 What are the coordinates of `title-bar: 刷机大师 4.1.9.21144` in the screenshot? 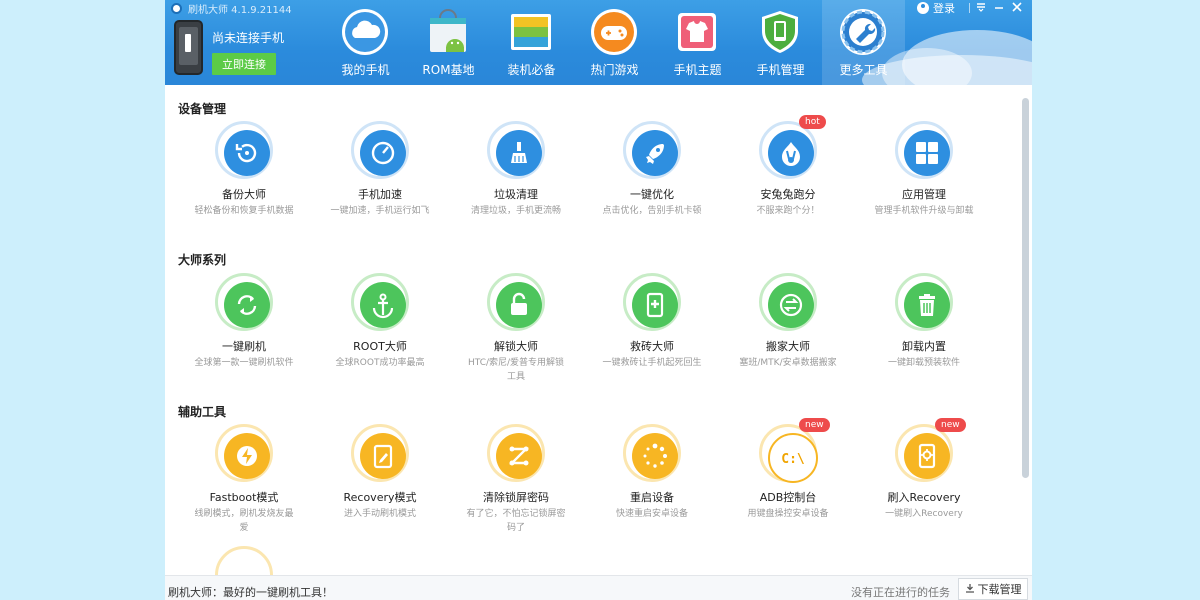 It's located at (231, 8).